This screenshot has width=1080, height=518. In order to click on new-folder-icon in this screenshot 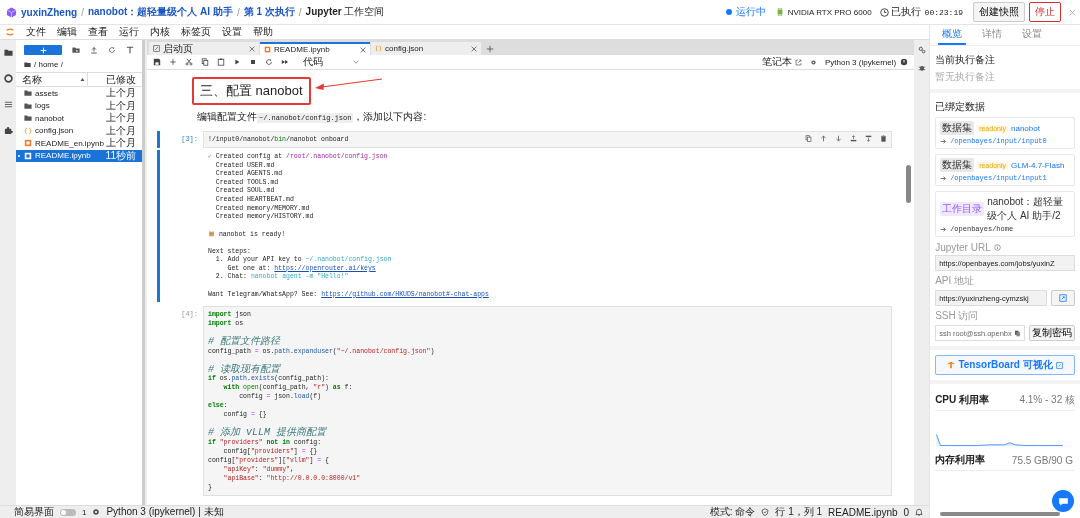, I will do `click(76, 50)`.